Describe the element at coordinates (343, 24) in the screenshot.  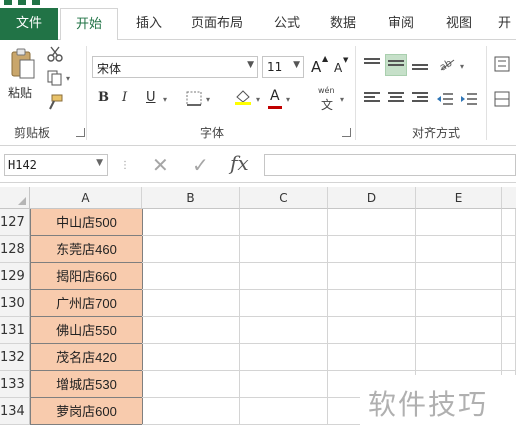
I see `tab-data: 数据` at that location.